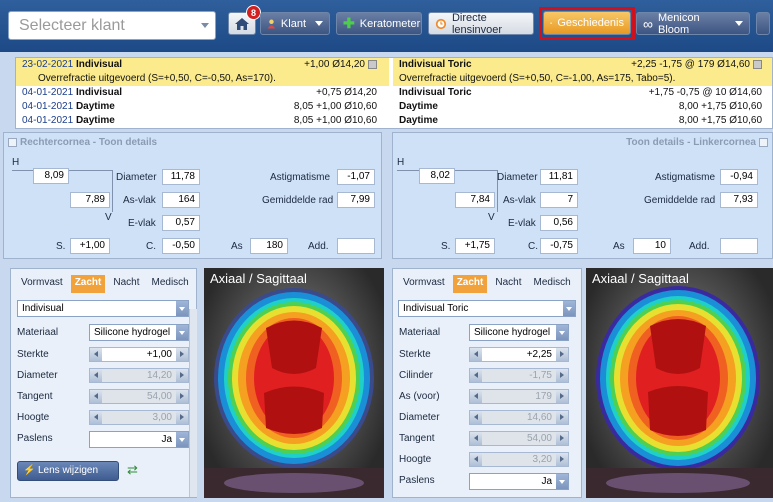 Image resolution: width=773 pixels, height=502 pixels. I want to click on history-row: Indivisual Toric +1,75 -0,75 @ 10 Ø14,60, so click(582, 93).